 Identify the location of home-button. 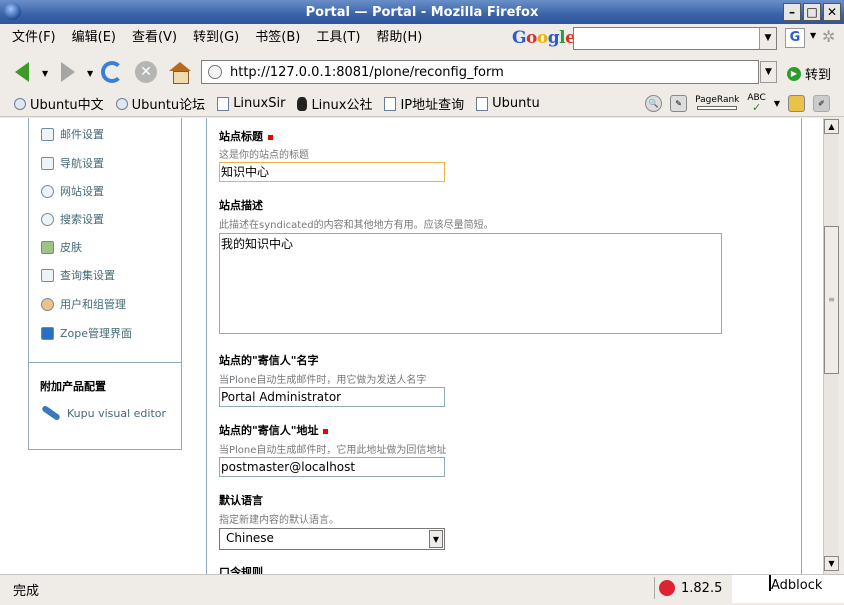
(180, 72).